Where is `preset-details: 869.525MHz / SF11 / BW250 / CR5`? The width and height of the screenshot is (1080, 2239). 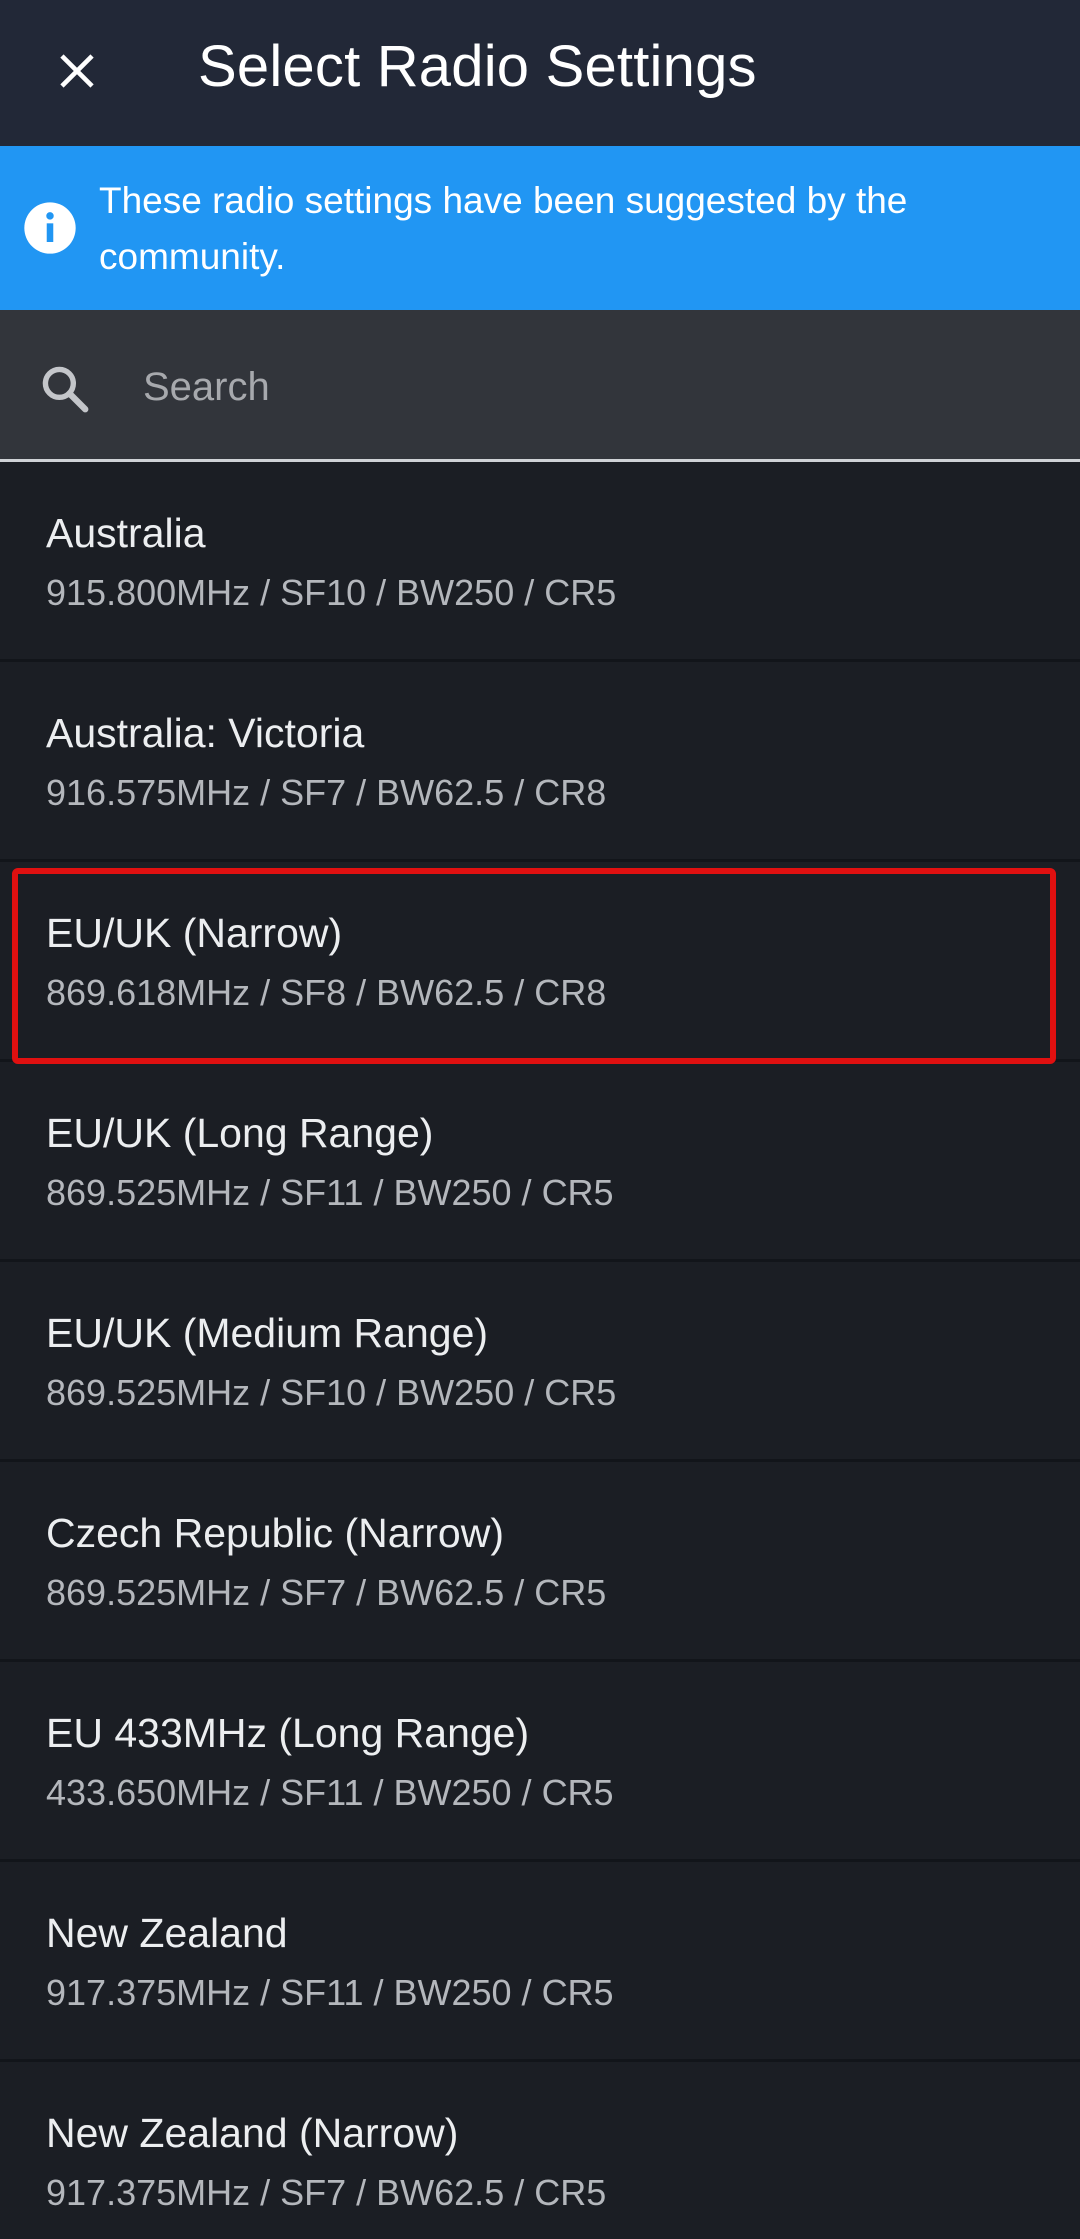 preset-details: 869.525MHz / SF11 / BW250 / CR5 is located at coordinates (330, 1192).